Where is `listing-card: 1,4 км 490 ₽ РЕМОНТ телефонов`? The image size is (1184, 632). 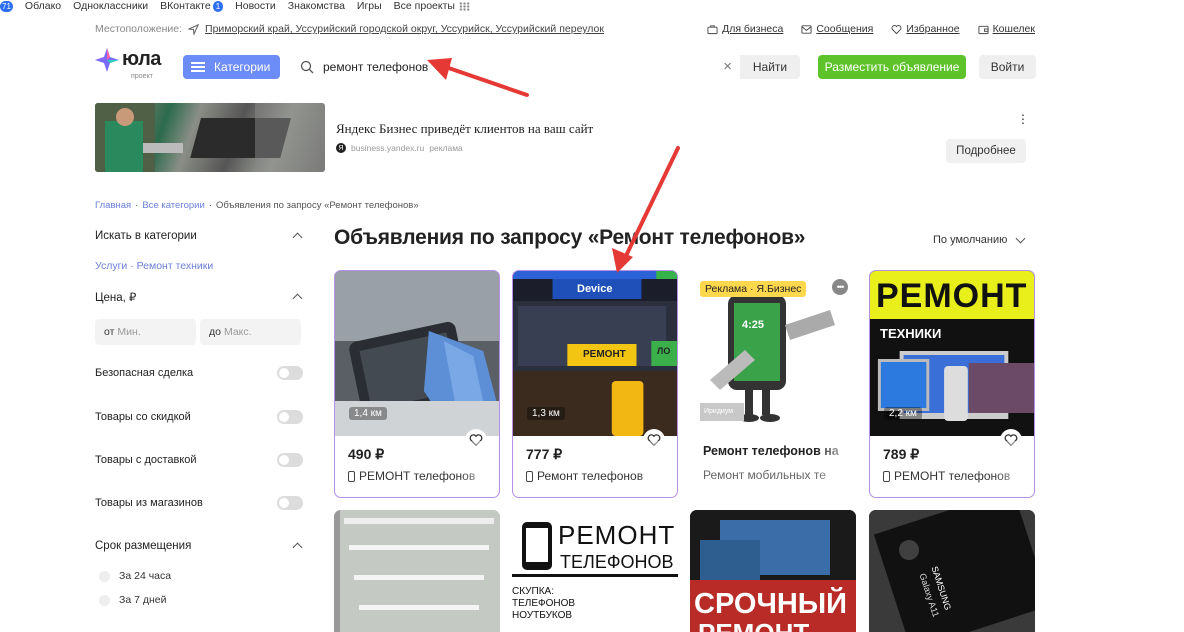
listing-card: 1,4 км 490 ₽ РЕМОНТ телефонов is located at coordinates (417, 384).